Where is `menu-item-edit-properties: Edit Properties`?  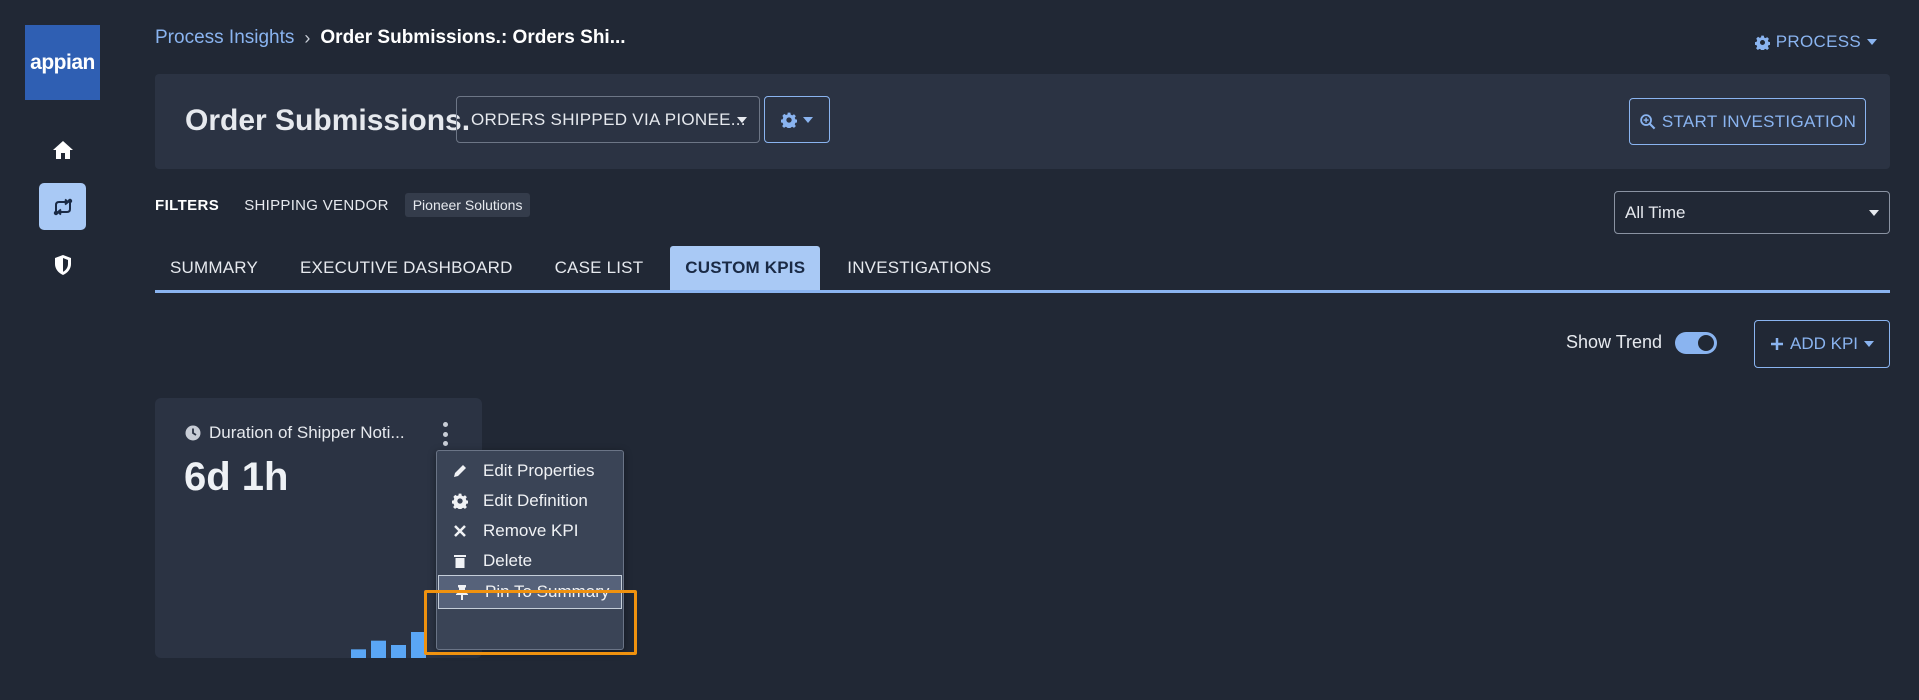
menu-item-edit-properties: Edit Properties is located at coordinates (530, 471).